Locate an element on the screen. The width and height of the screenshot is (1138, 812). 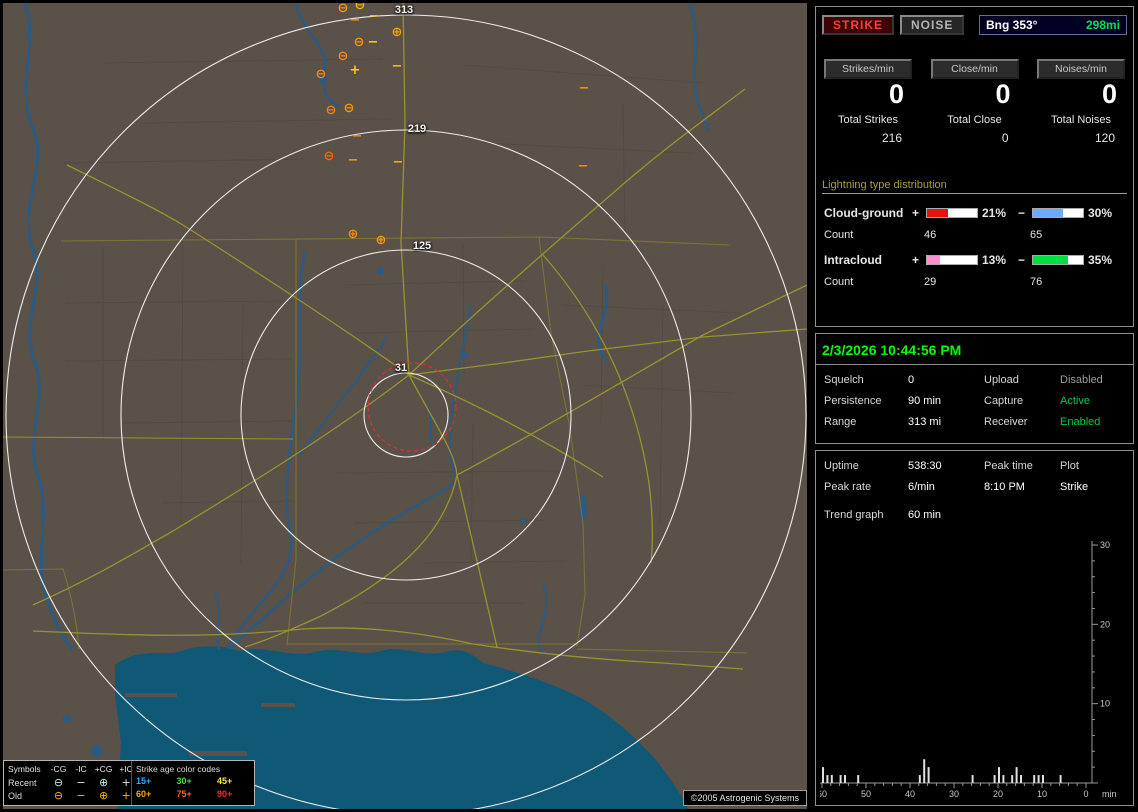
persistence-value: 90 min is located at coordinates (925, 401).